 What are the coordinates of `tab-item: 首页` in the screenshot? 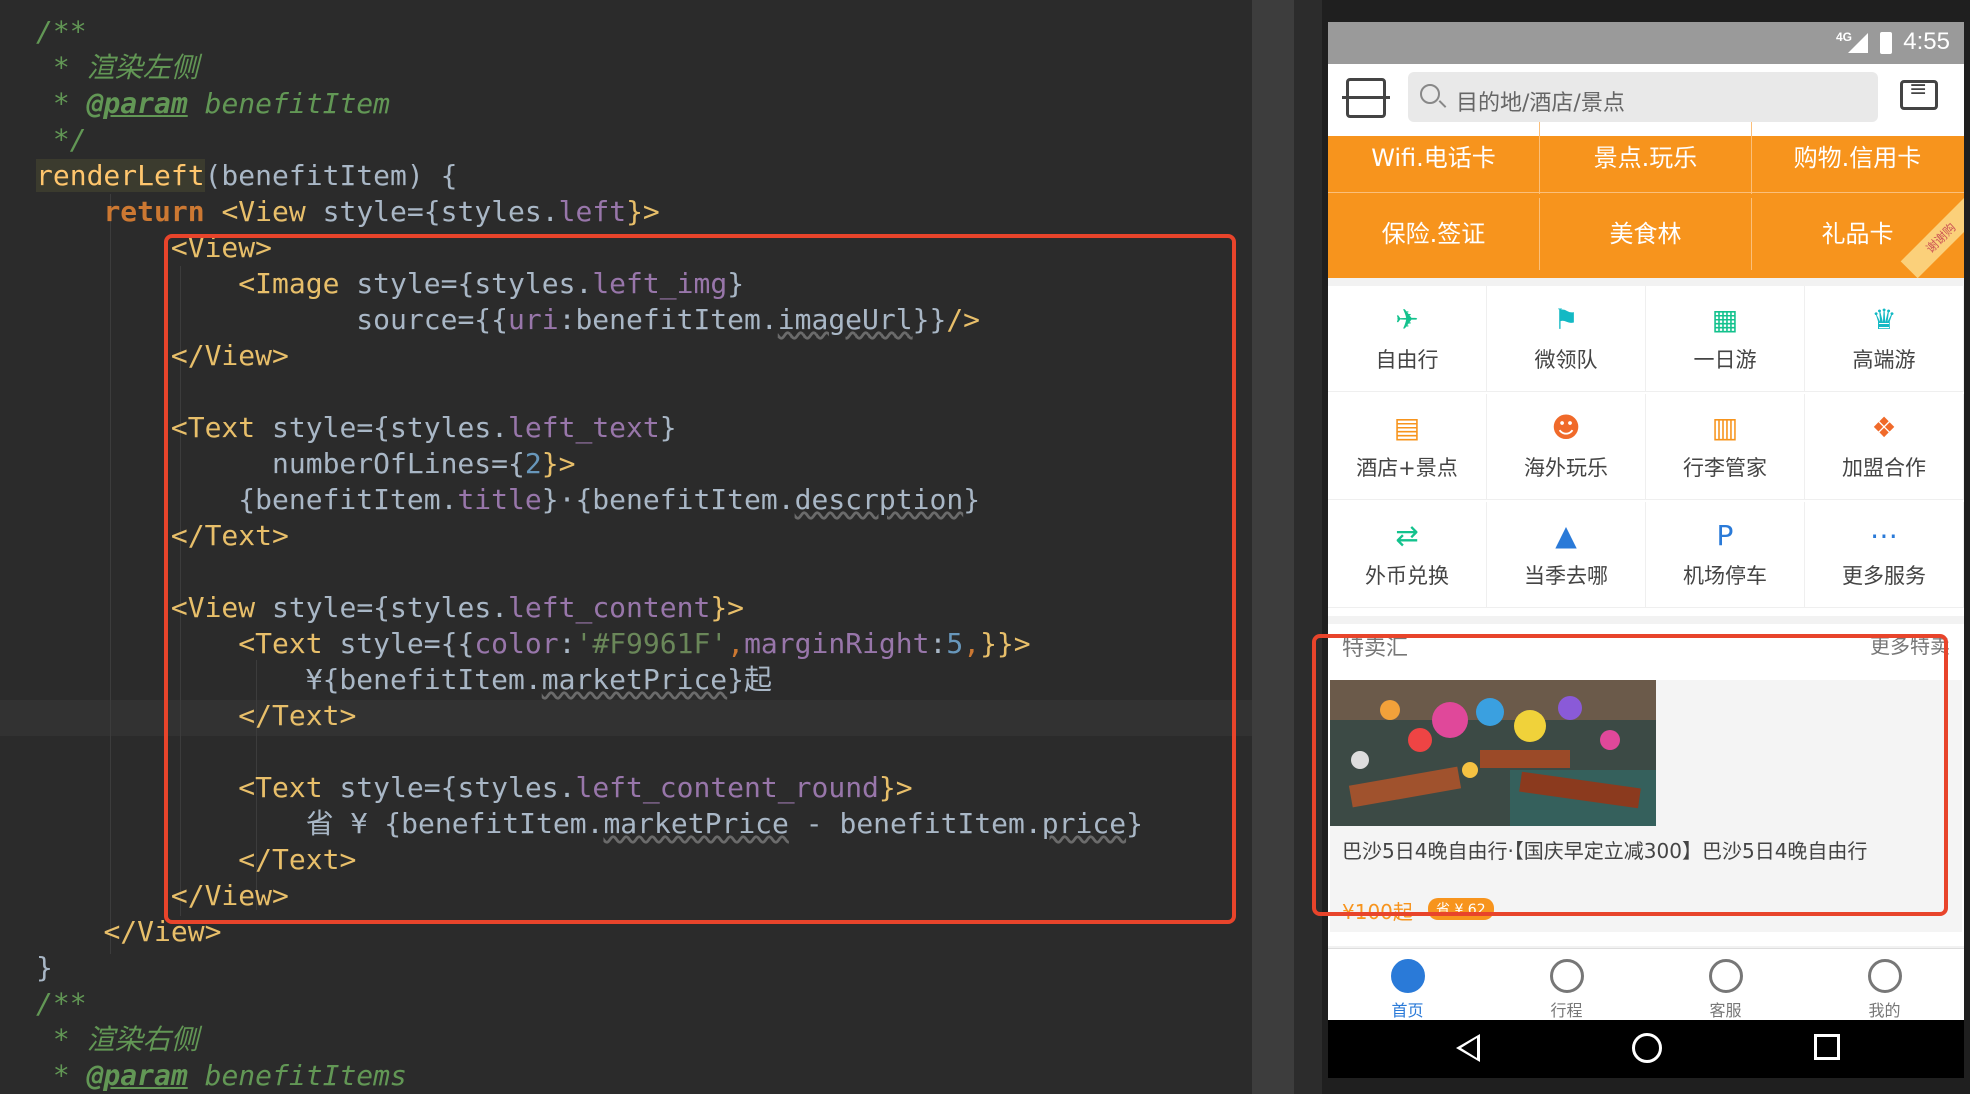 It's located at (1407, 985).